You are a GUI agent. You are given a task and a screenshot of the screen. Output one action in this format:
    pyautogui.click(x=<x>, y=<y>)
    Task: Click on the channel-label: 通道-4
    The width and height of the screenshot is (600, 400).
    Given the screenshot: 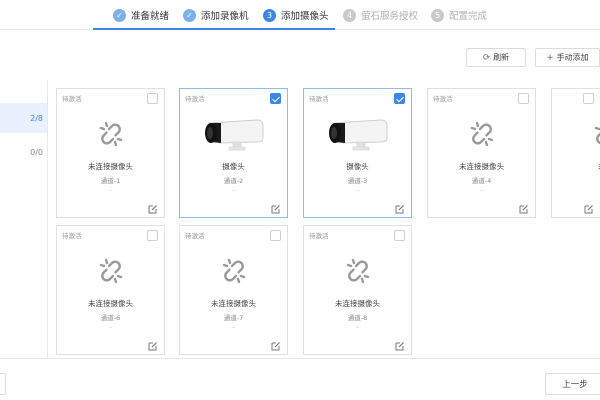 What is the action you would take?
    pyautogui.click(x=481, y=181)
    